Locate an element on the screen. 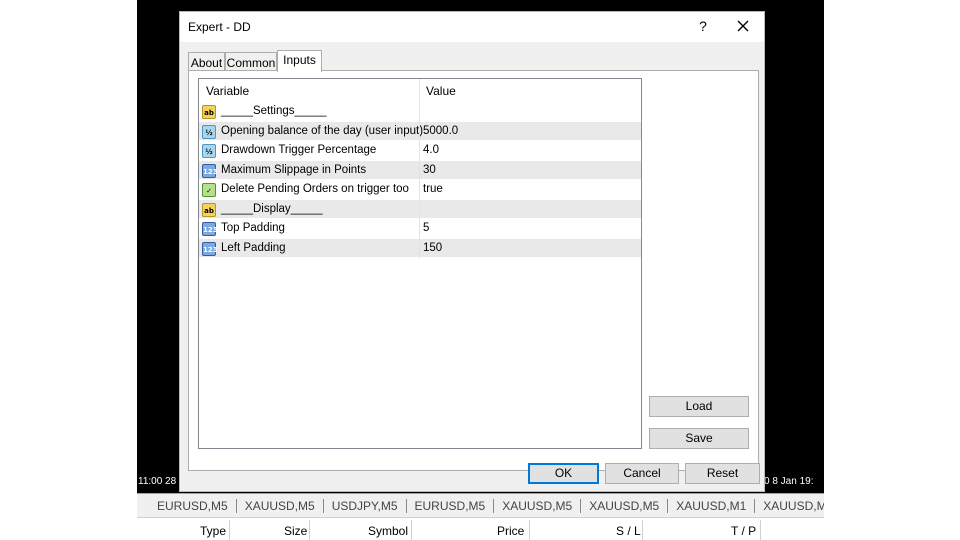 The height and width of the screenshot is (540, 960). save-button: Save is located at coordinates (699, 438).